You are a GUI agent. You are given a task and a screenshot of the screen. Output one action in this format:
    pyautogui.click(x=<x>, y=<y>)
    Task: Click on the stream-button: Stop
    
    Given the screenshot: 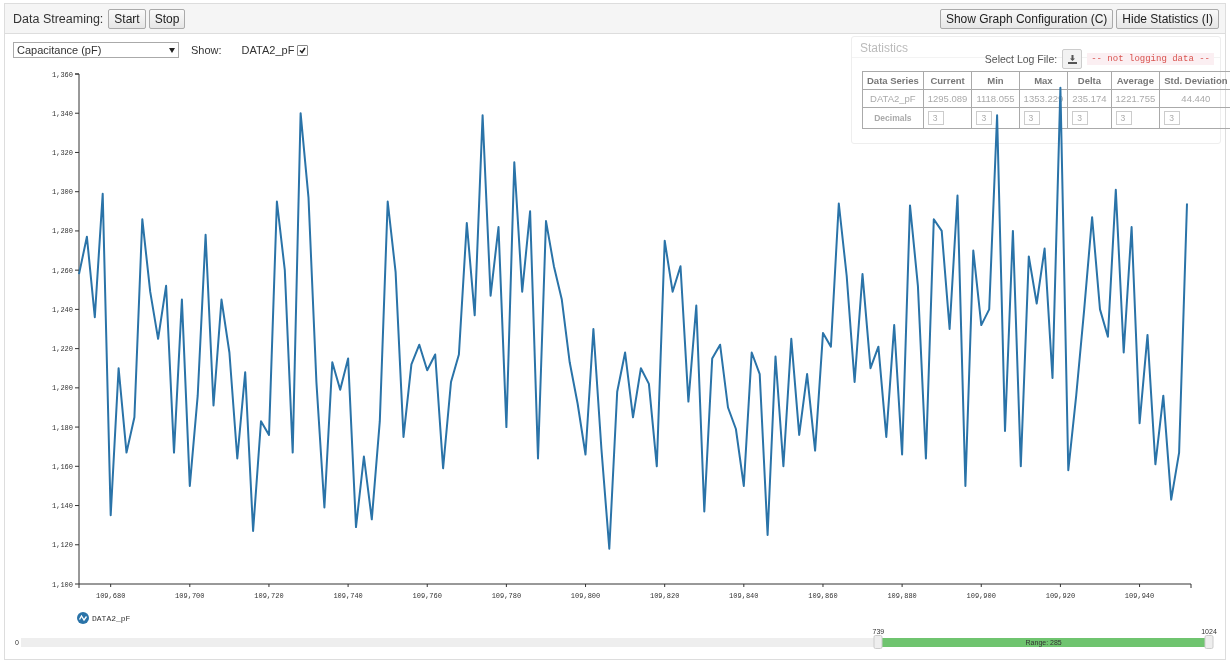 What is the action you would take?
    pyautogui.click(x=167, y=19)
    